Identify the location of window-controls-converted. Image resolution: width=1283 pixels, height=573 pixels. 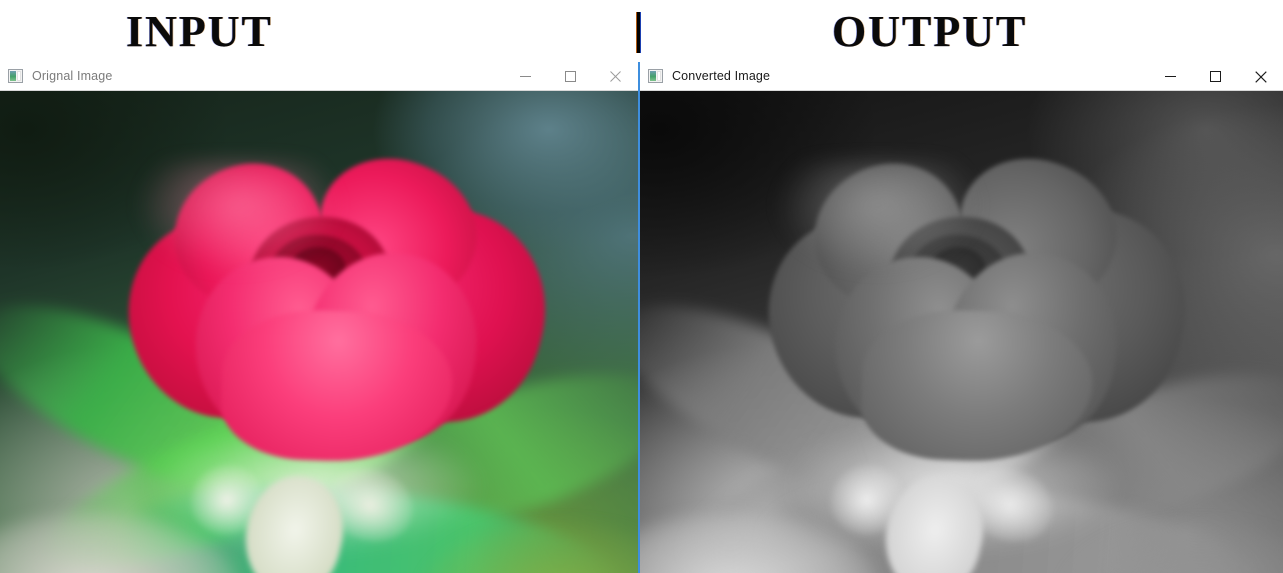
(1215, 76).